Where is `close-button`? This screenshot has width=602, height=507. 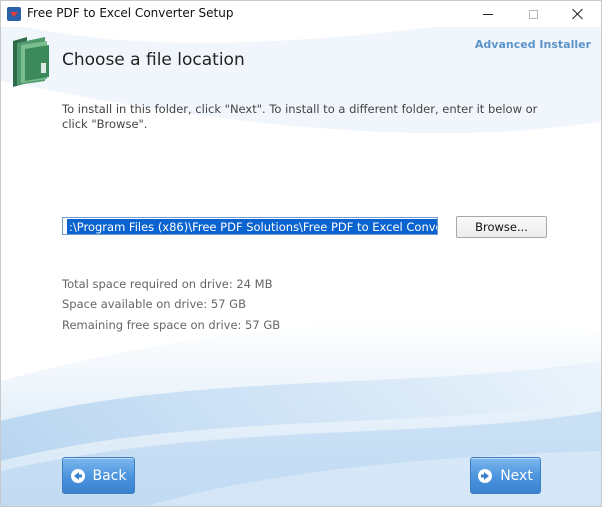 close-button is located at coordinates (578, 14).